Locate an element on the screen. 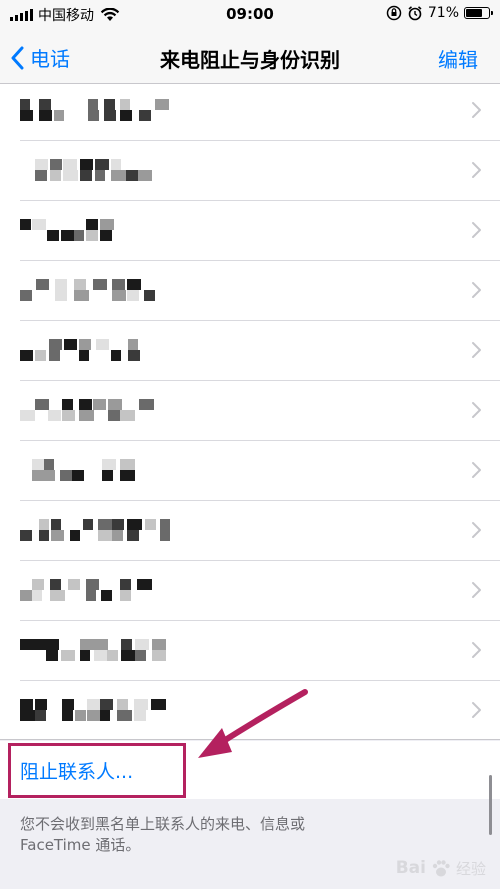 The height and width of the screenshot is (889, 500). battery-percent: 71% is located at coordinates (443, 13).